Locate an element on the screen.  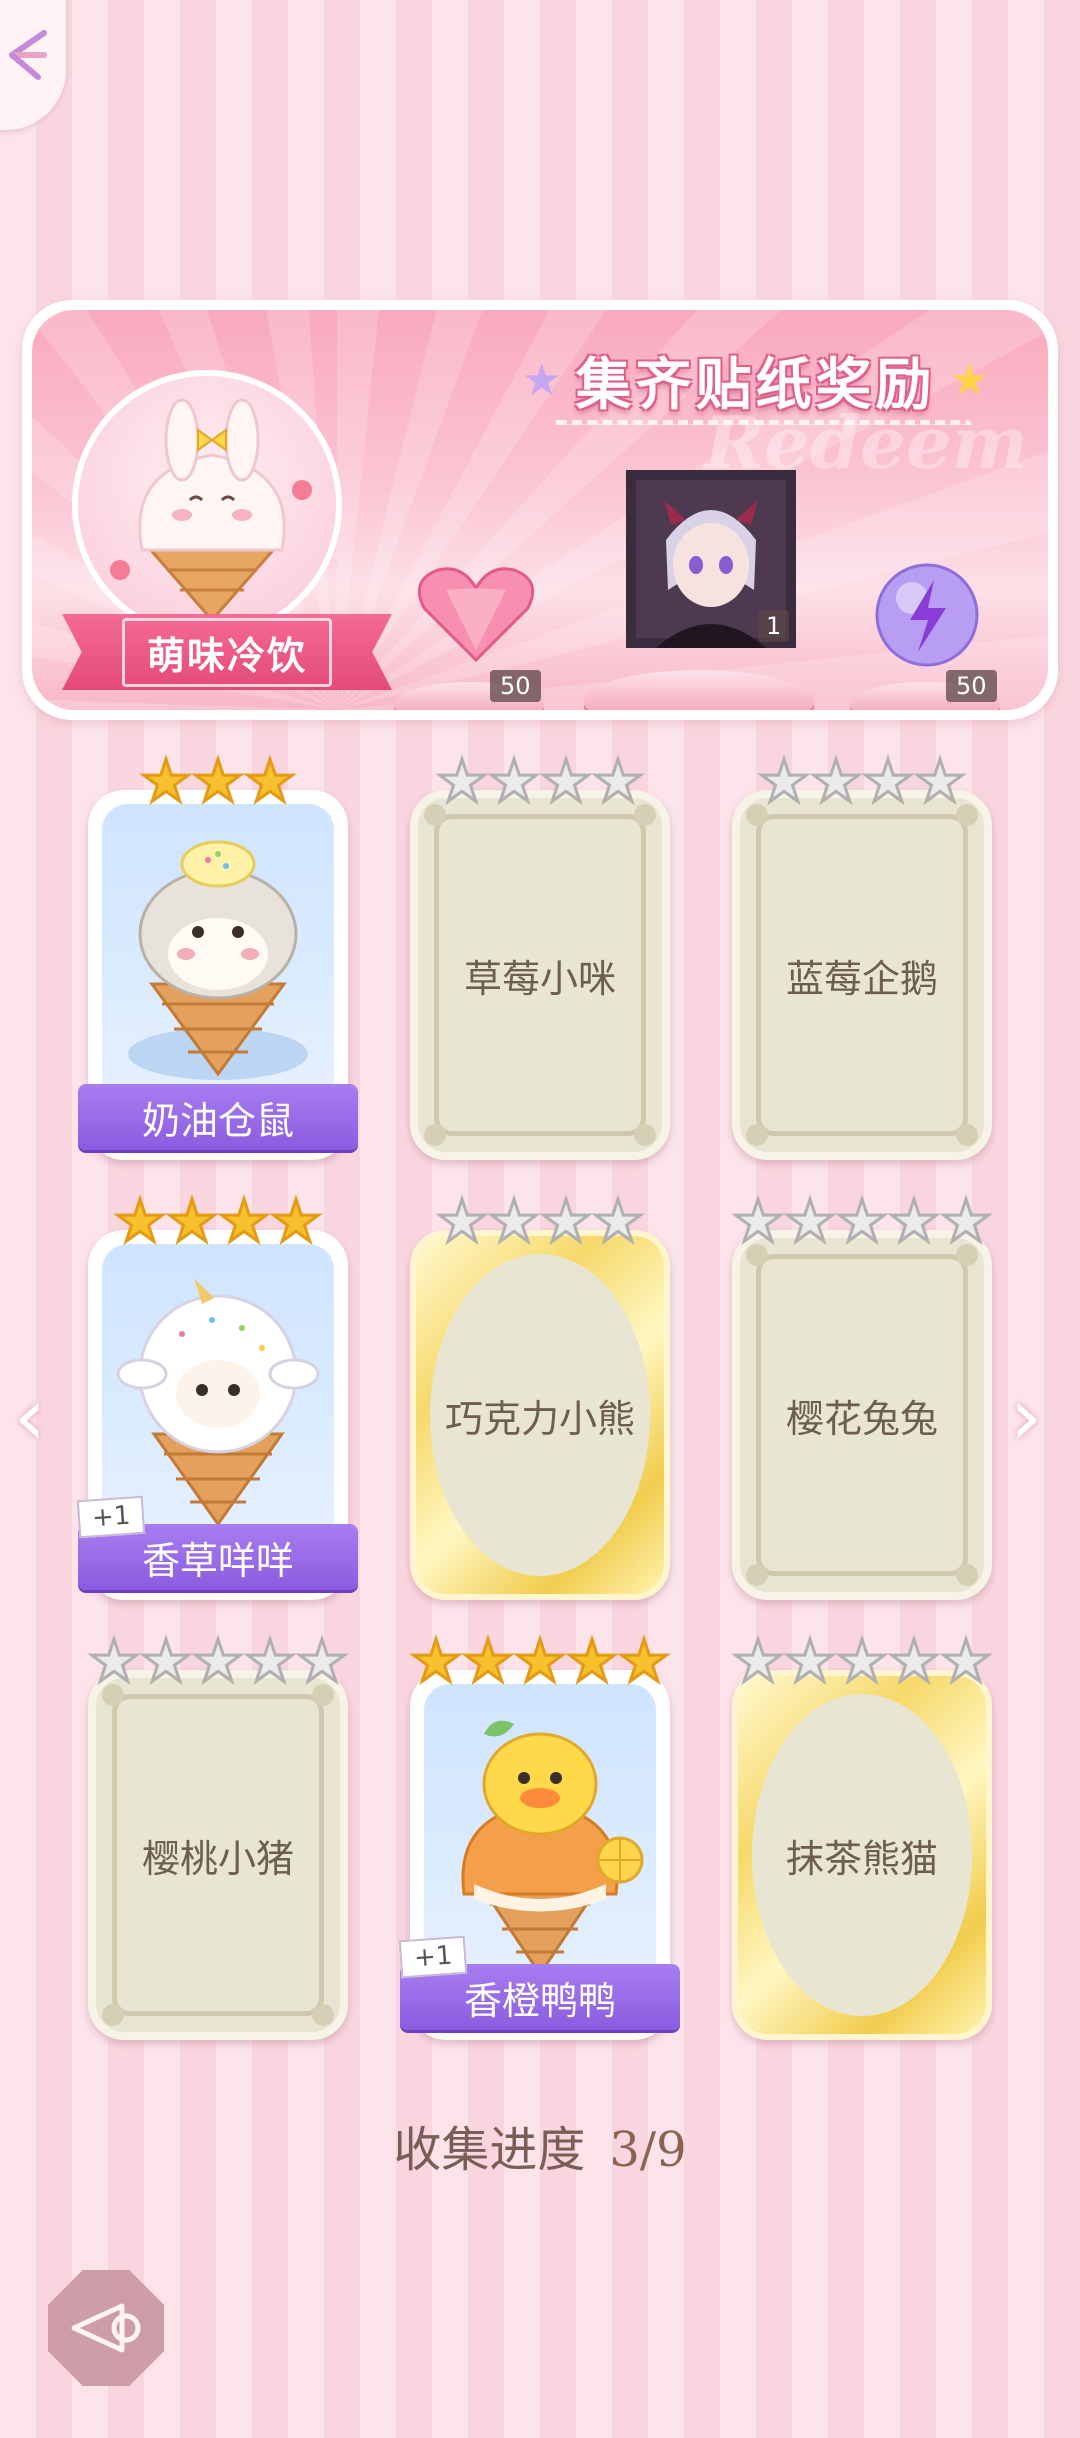
collection-name-ribbon: 萌味冷饮 is located at coordinates (227, 652).